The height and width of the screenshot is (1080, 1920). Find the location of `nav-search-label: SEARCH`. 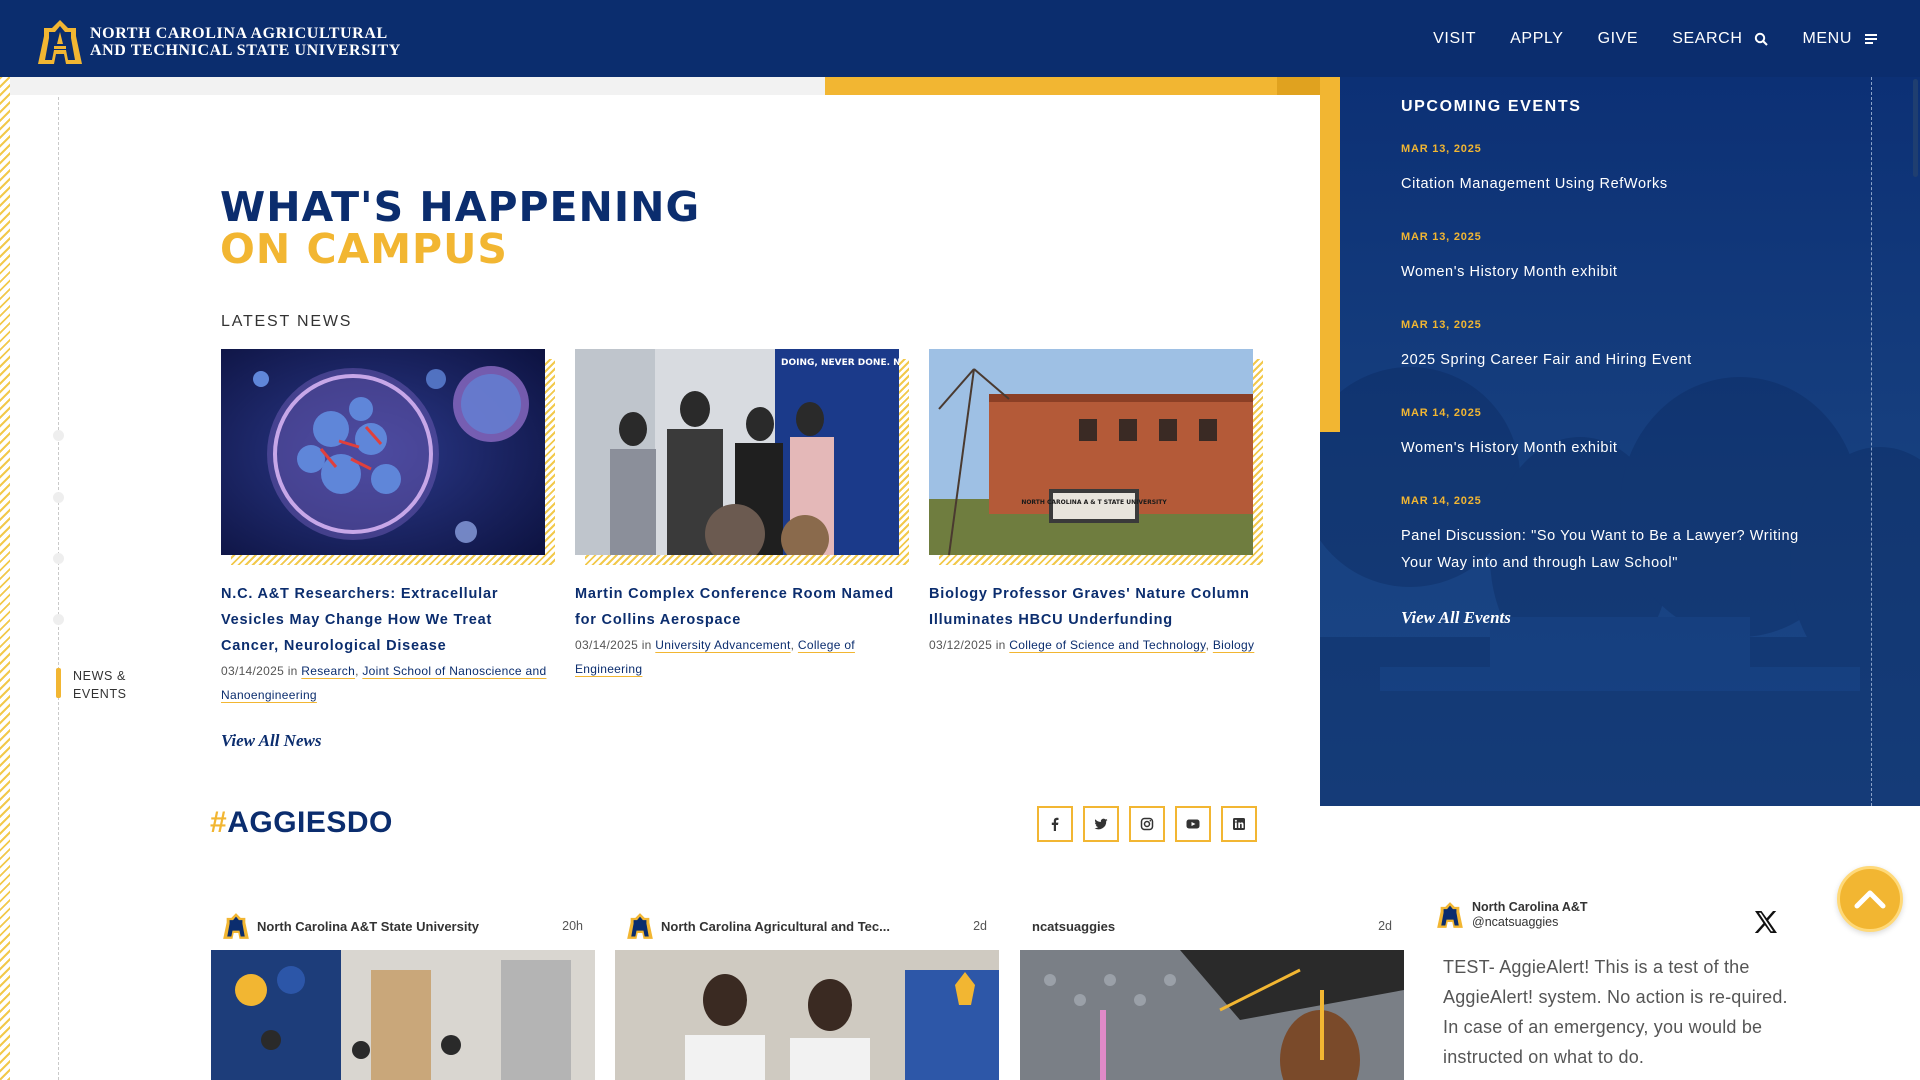

nav-search-label: SEARCH is located at coordinates (1707, 38).